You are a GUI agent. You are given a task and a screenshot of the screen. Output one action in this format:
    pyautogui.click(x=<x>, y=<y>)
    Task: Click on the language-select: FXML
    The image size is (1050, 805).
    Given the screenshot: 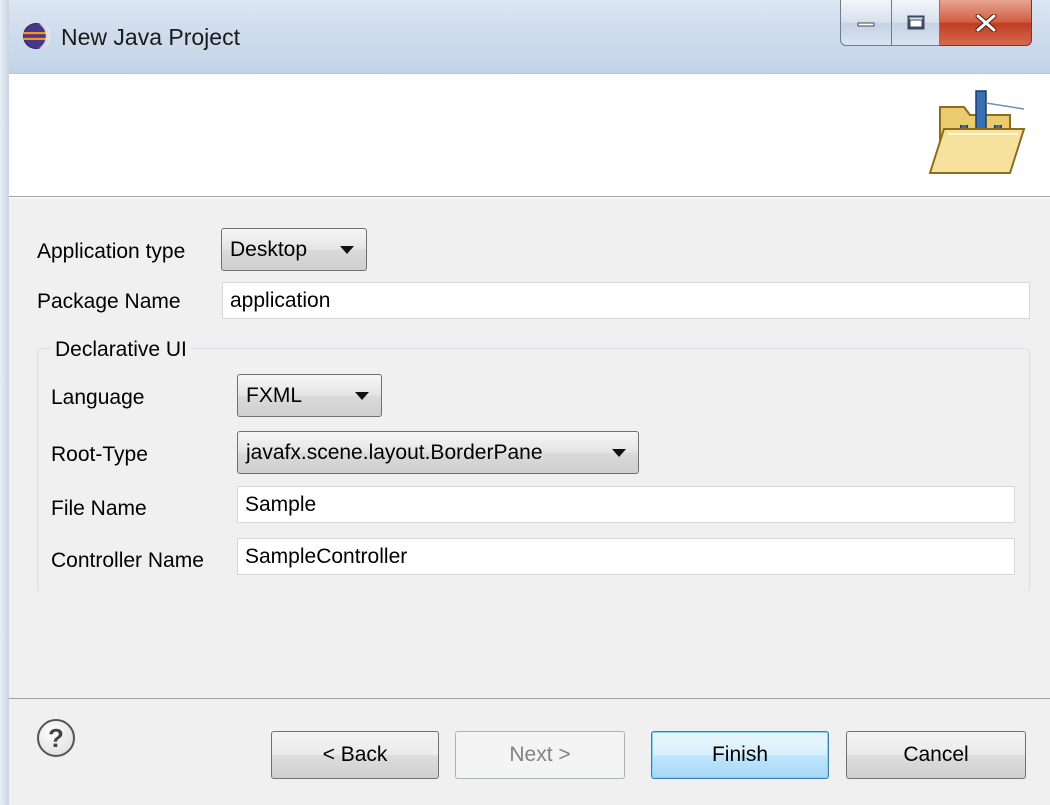 What is the action you would take?
    pyautogui.click(x=309, y=395)
    